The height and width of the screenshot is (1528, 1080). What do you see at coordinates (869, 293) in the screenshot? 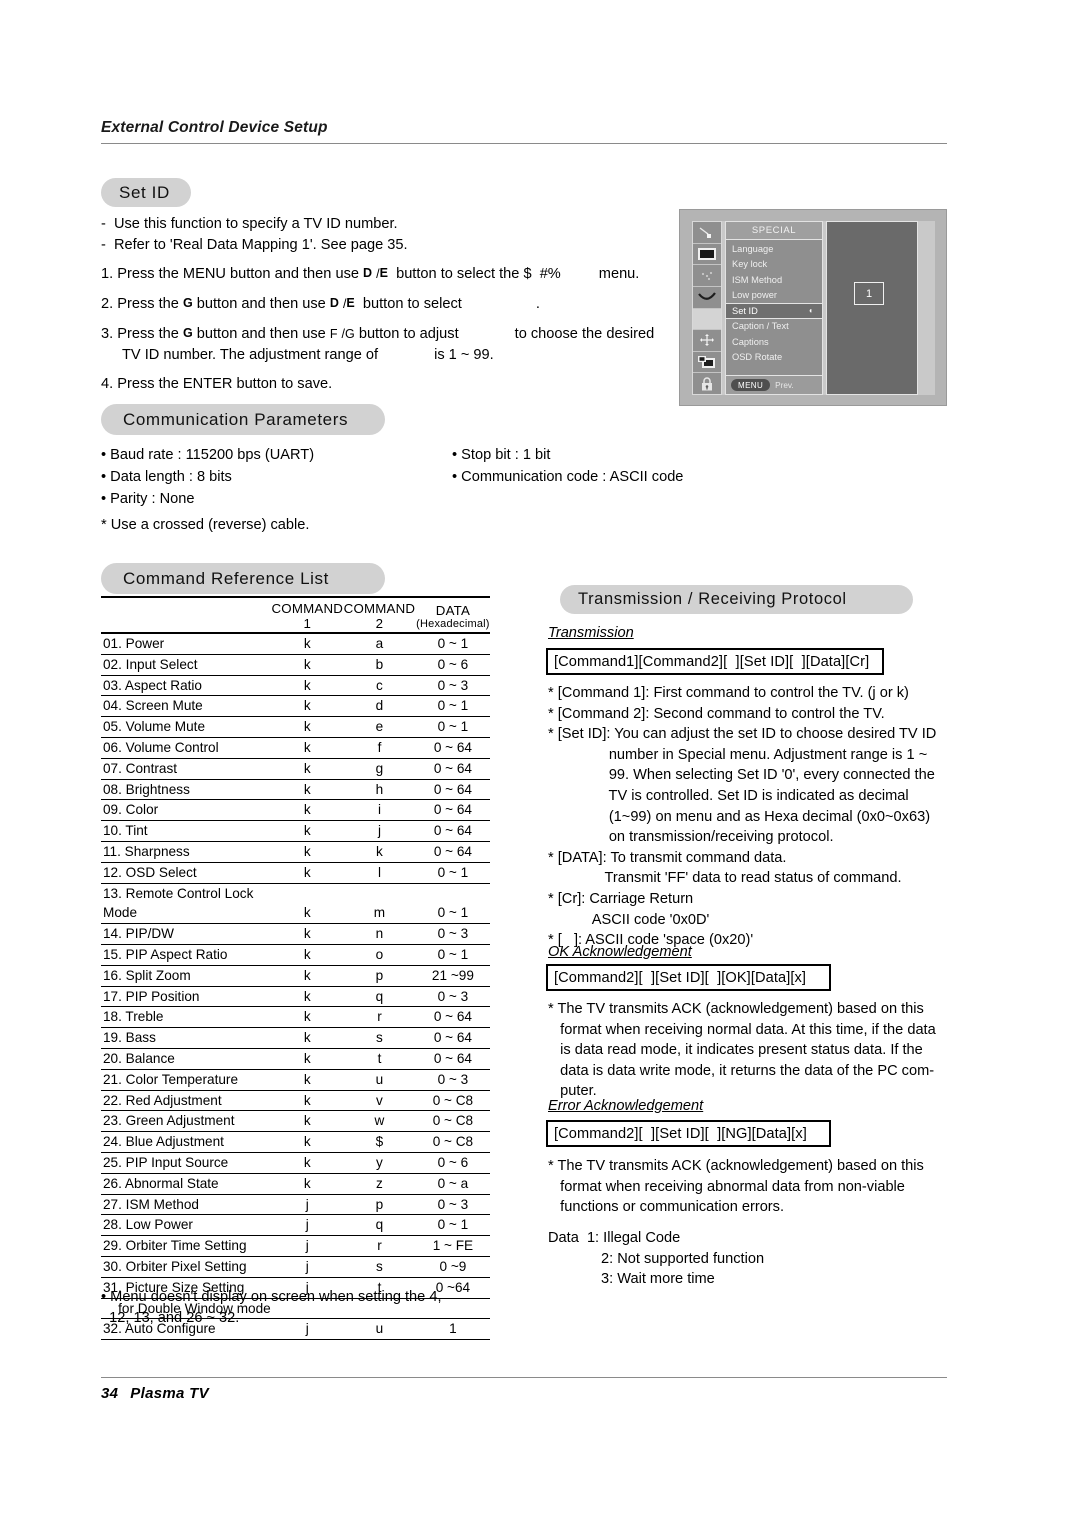
I see `osd-set-id-value: 1` at bounding box center [869, 293].